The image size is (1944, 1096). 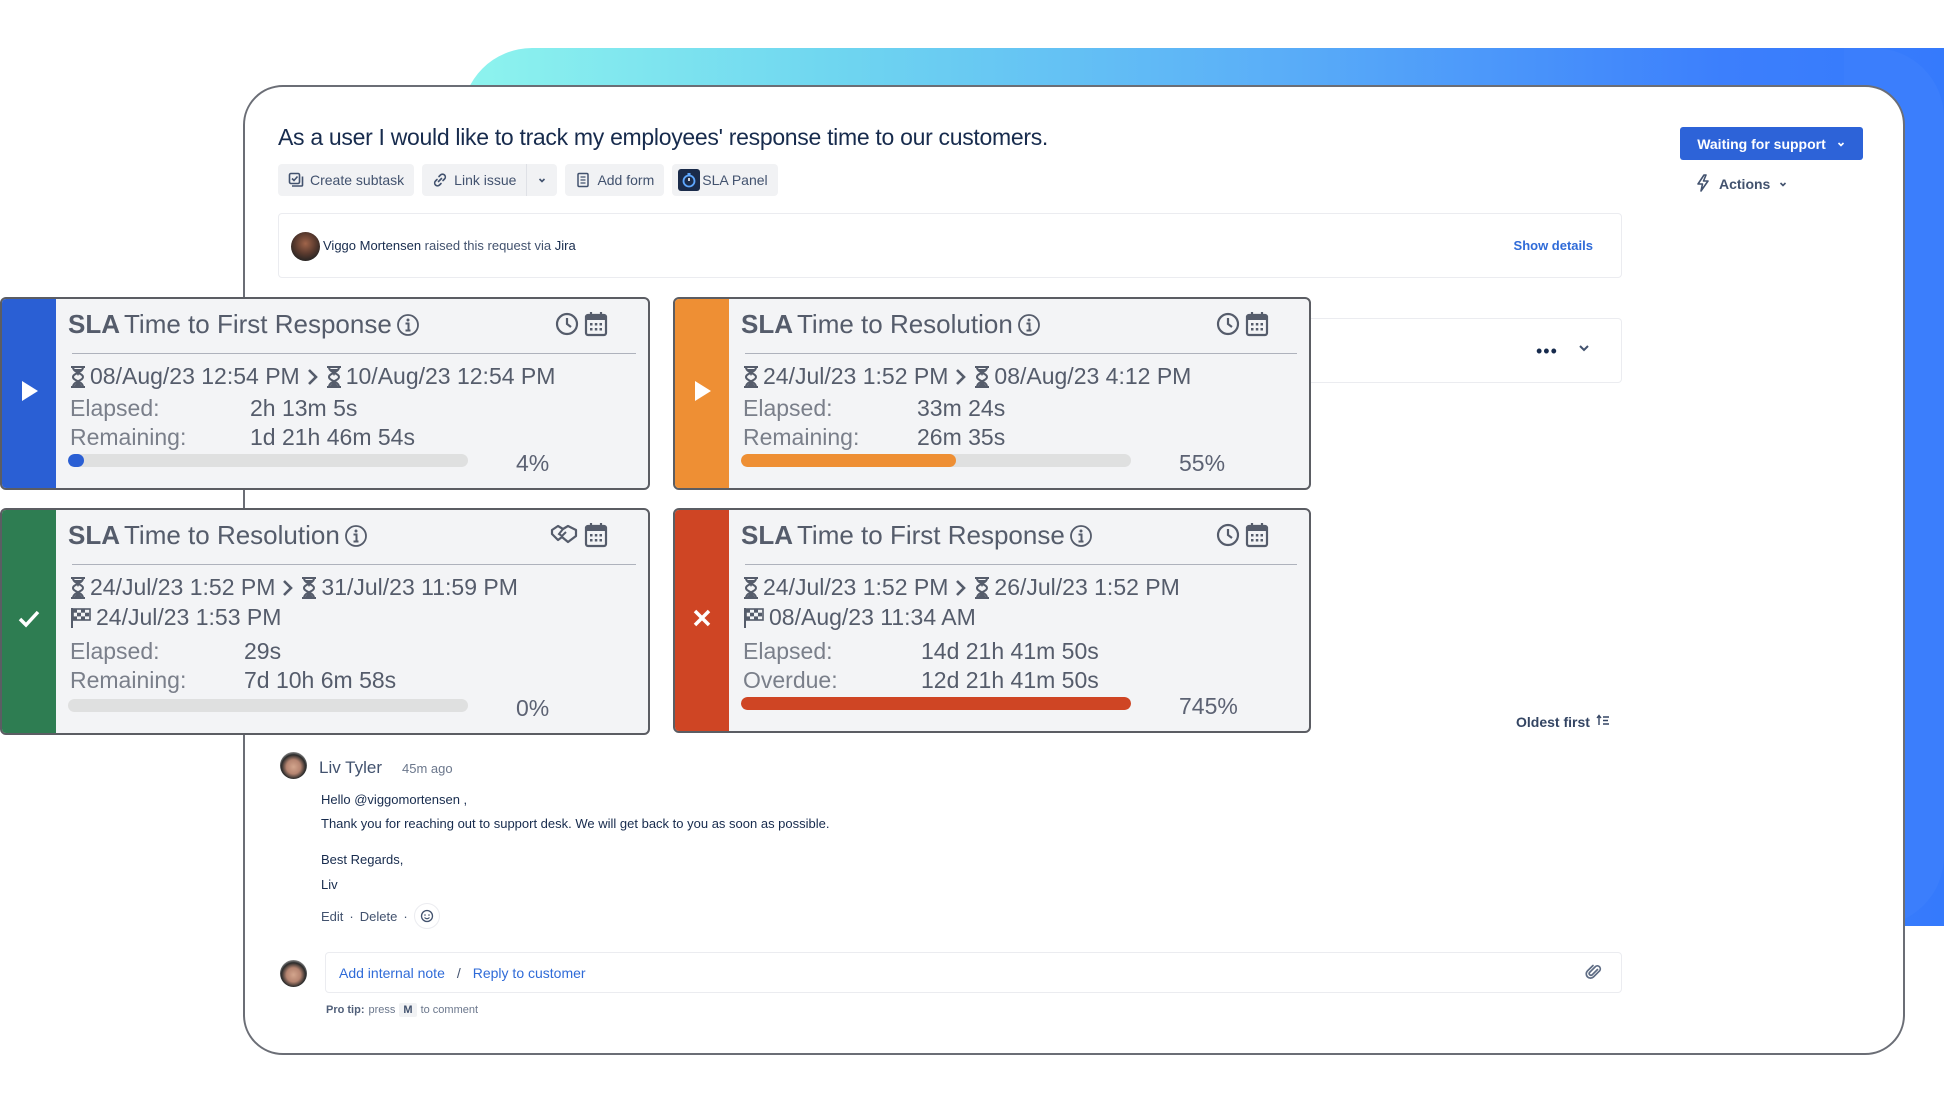 What do you see at coordinates (1703, 184) in the screenshot?
I see `lightning-icon` at bounding box center [1703, 184].